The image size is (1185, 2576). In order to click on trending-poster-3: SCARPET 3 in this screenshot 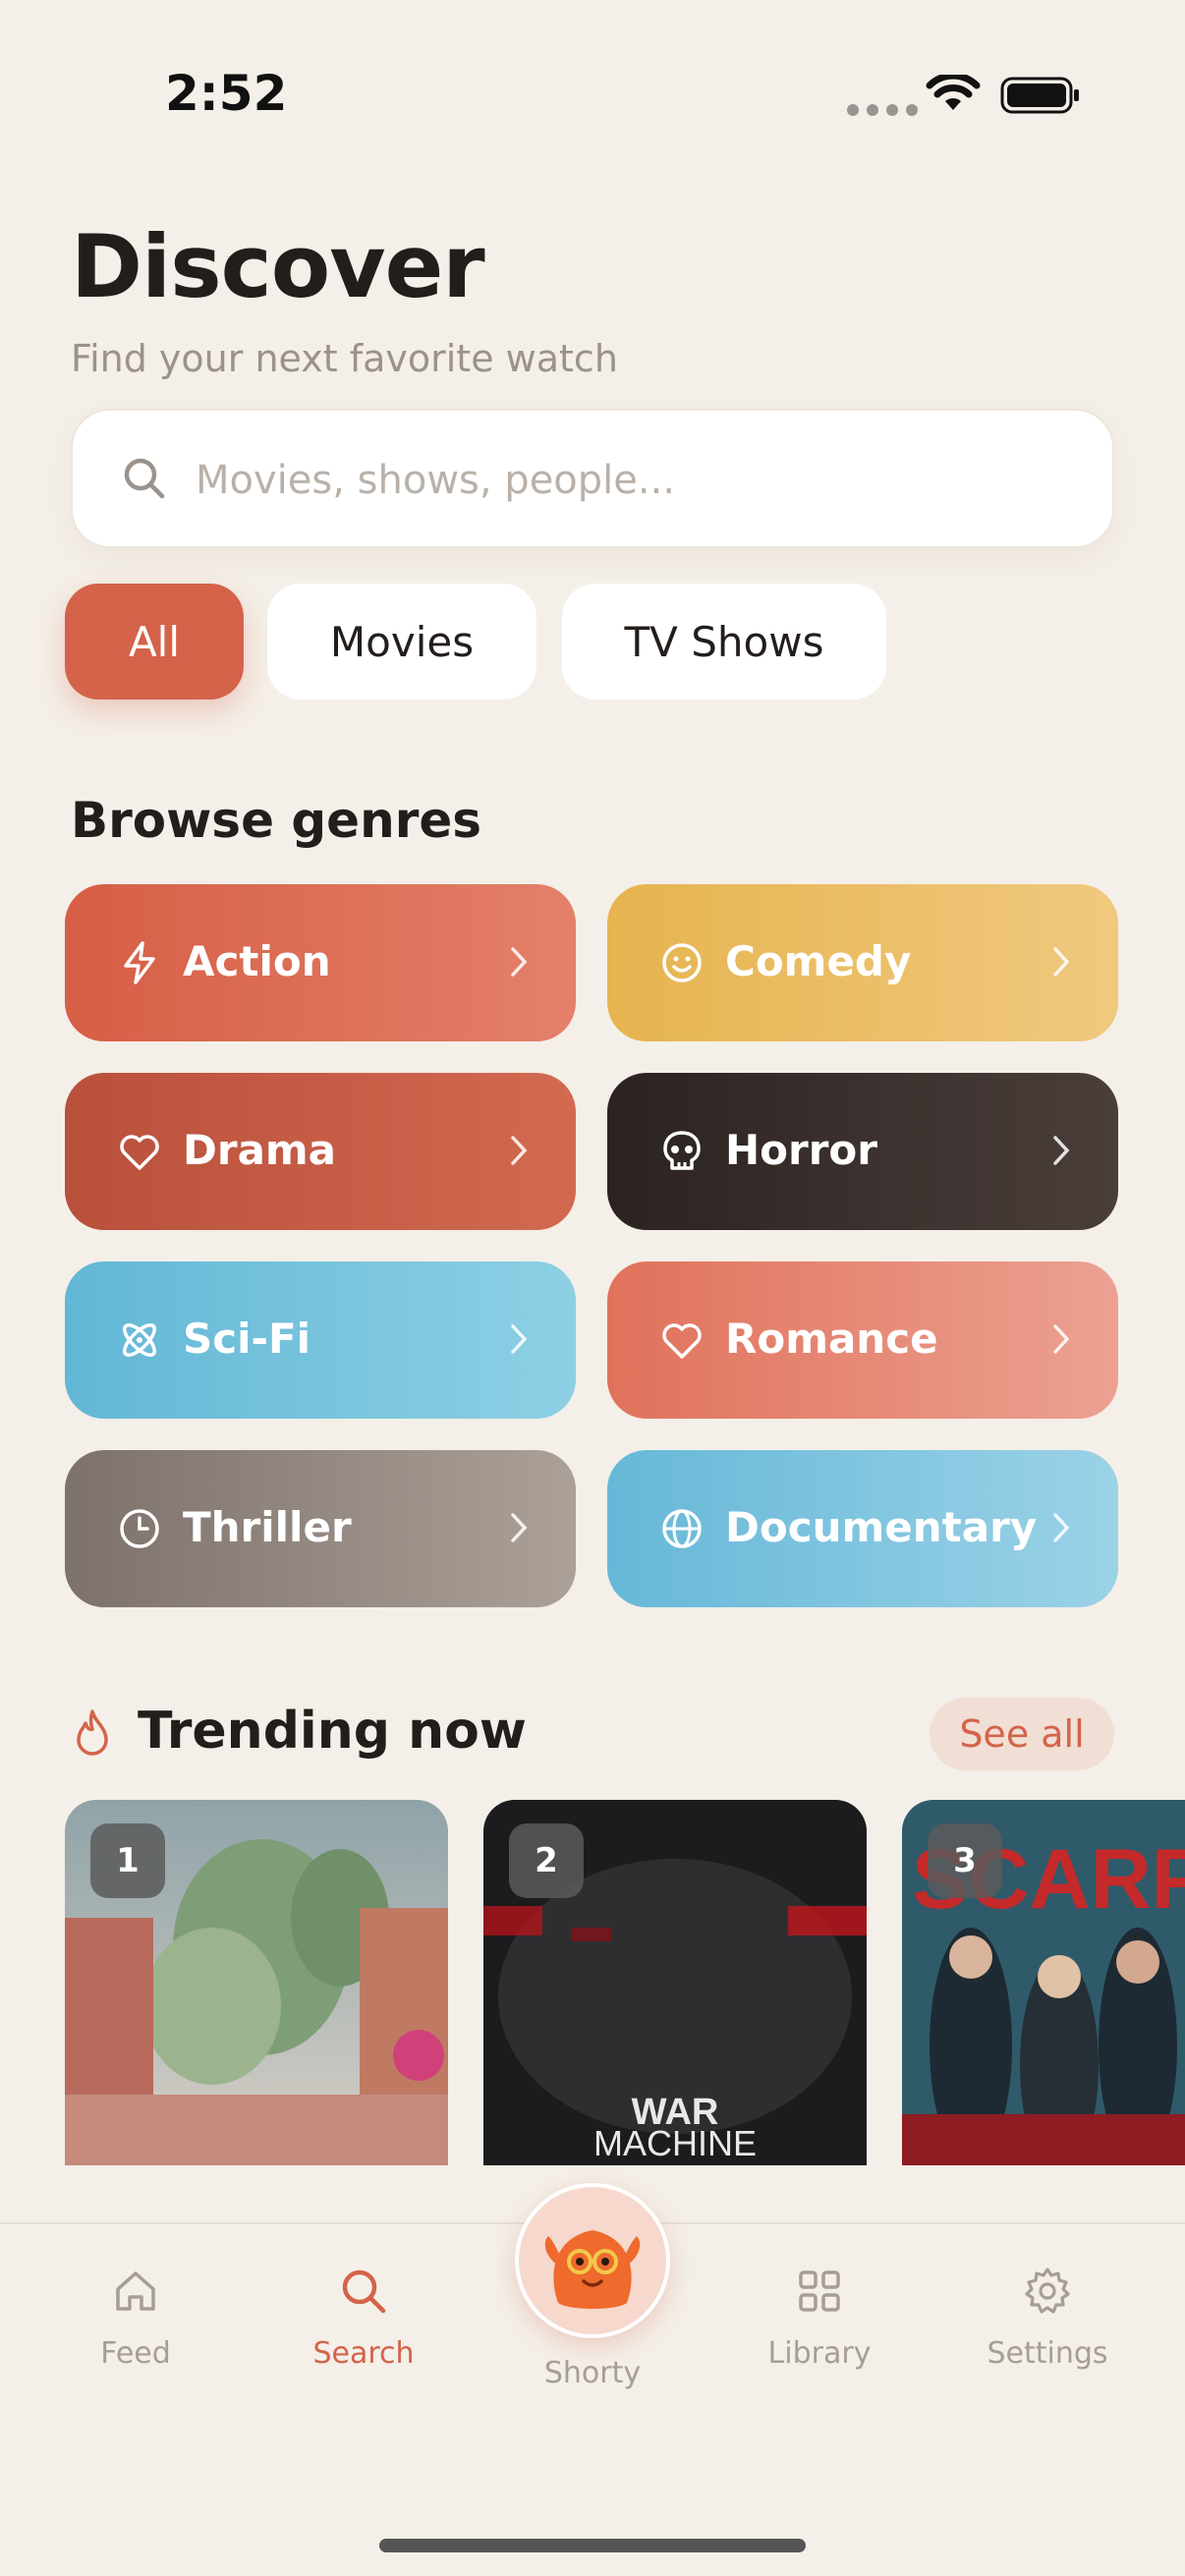, I will do `click(1044, 1982)`.